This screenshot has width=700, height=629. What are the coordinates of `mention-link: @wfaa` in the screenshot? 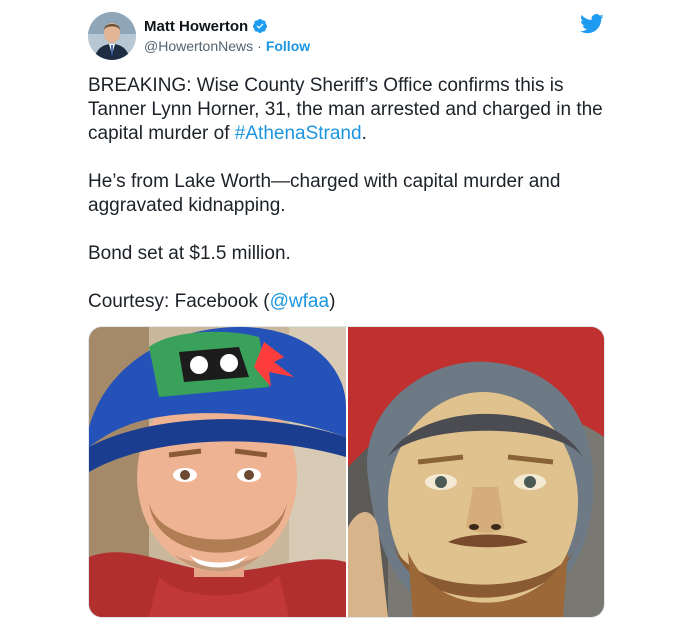 It's located at (299, 301).